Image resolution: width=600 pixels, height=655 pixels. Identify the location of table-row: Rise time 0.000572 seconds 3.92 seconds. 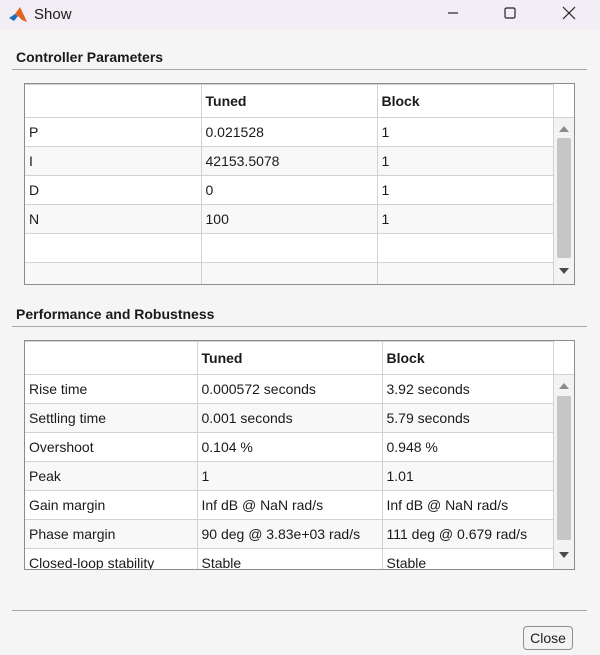
(289, 389).